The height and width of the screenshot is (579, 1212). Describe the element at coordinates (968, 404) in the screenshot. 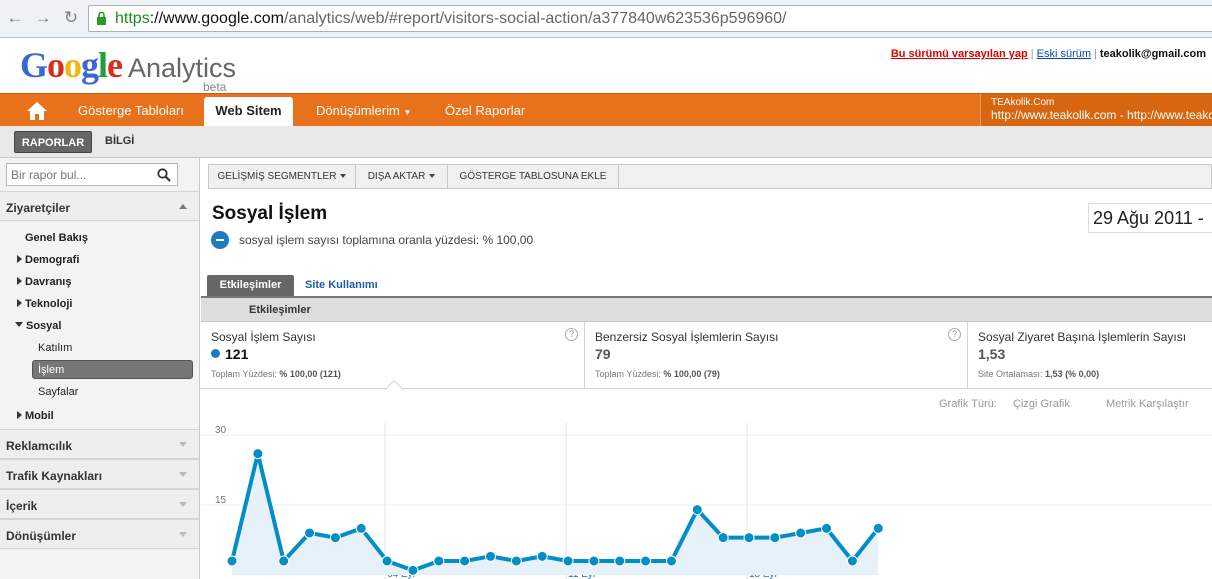

I see `graph-type-label: Grafik Türü:` at that location.